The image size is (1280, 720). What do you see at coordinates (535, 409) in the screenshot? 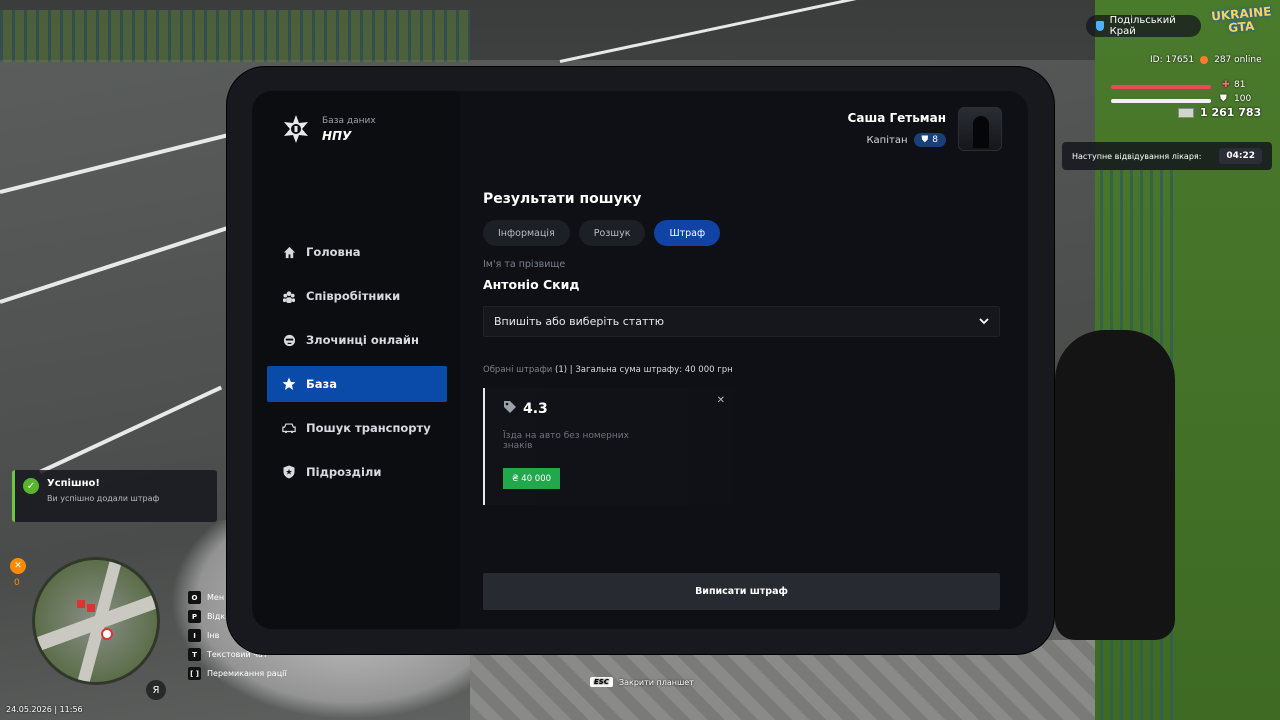
I see `fine-code: 4.3` at bounding box center [535, 409].